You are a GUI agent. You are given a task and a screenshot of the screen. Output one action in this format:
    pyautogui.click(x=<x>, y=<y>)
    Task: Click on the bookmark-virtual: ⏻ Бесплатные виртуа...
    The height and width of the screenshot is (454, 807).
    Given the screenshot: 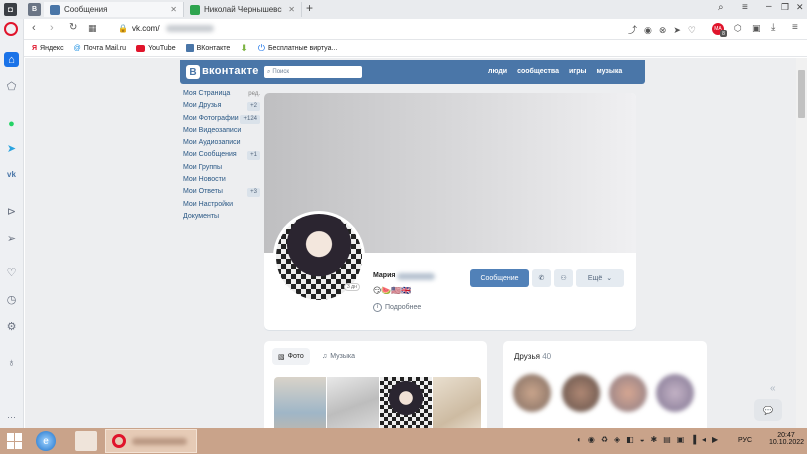 What is the action you would take?
    pyautogui.click(x=297, y=48)
    